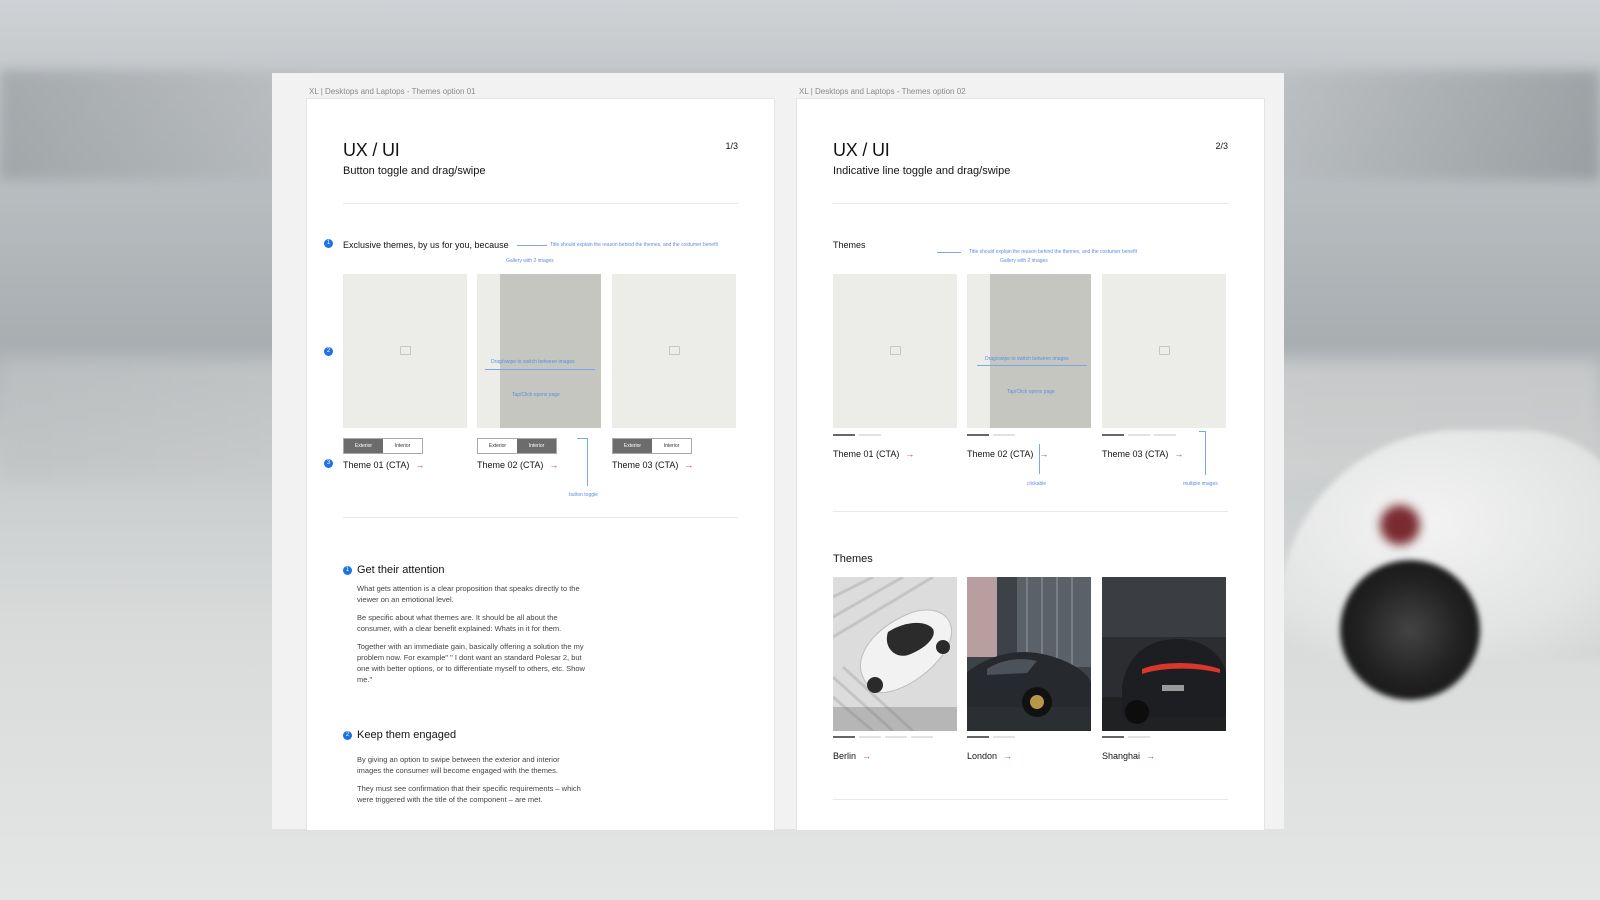 Image resolution: width=1600 pixels, height=900 pixels. I want to click on cta-label: London, so click(982, 756).